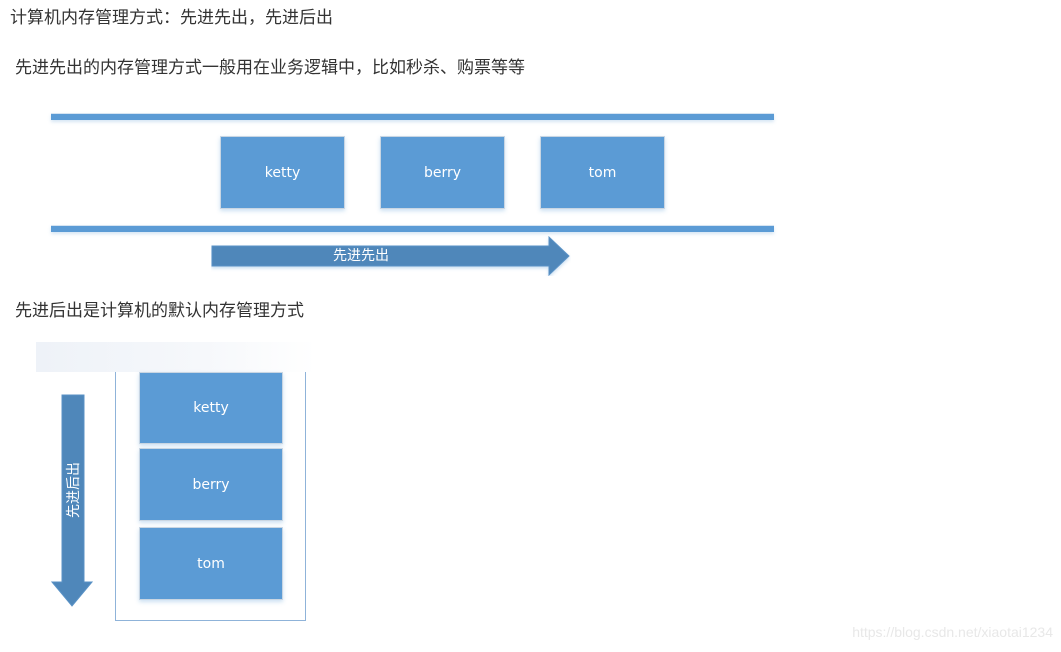 The image size is (1061, 652). I want to click on queue-bottom-rail, so click(412, 228).